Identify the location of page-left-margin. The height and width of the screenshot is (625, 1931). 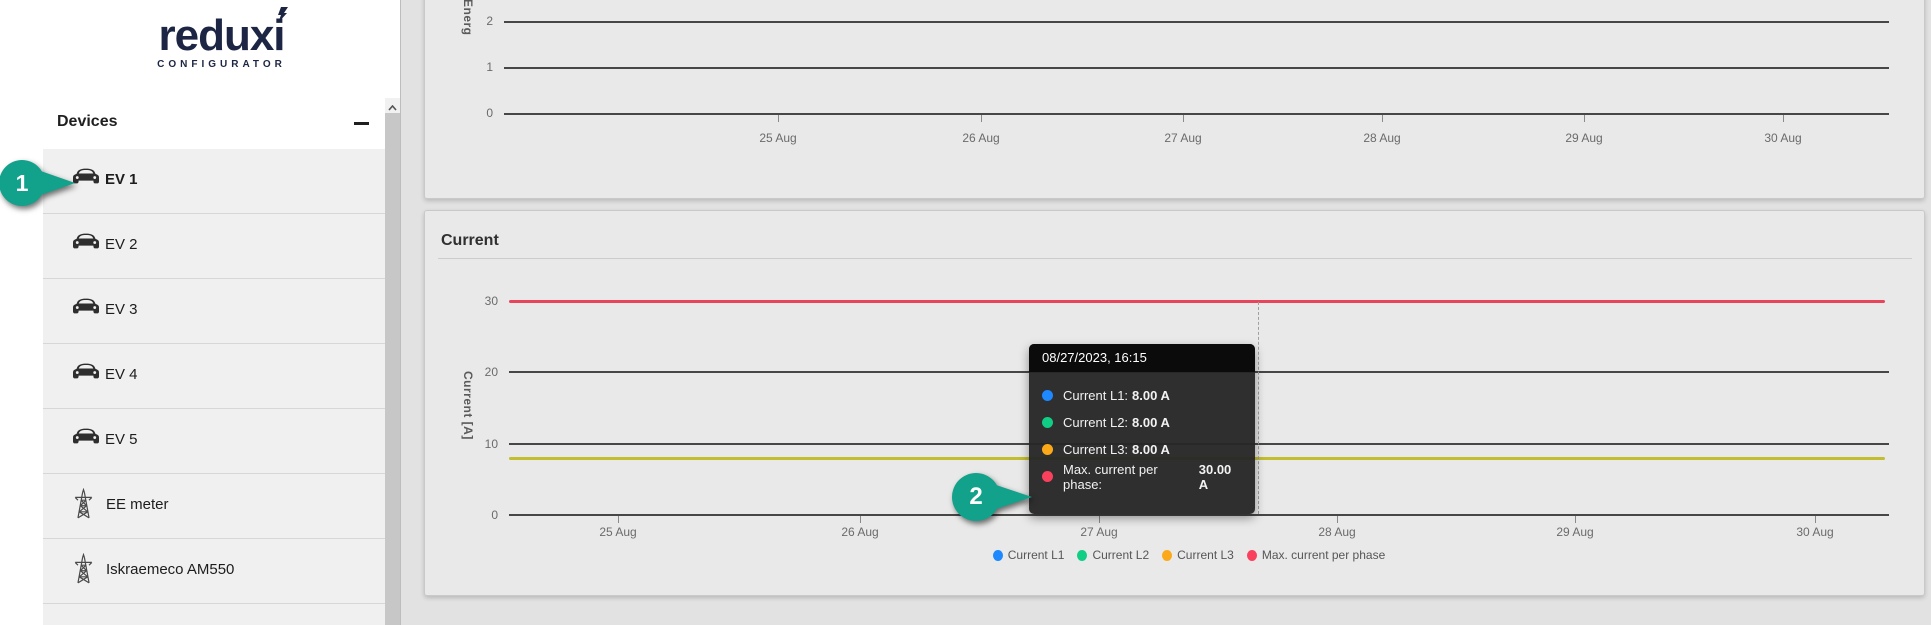
(21, 312).